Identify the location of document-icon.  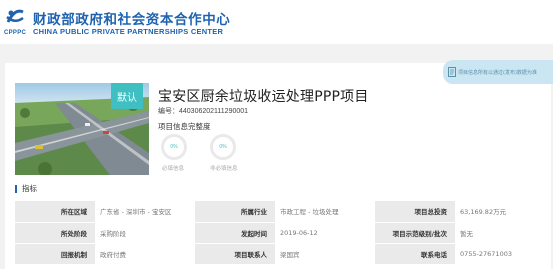
(452, 72).